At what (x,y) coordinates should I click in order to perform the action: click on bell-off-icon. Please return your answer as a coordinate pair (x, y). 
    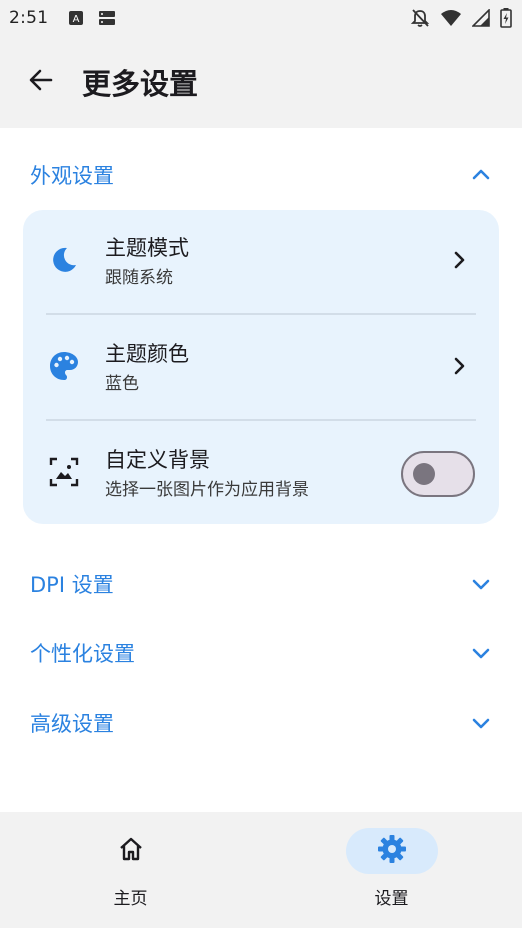
    Looking at the image, I should click on (420, 18).